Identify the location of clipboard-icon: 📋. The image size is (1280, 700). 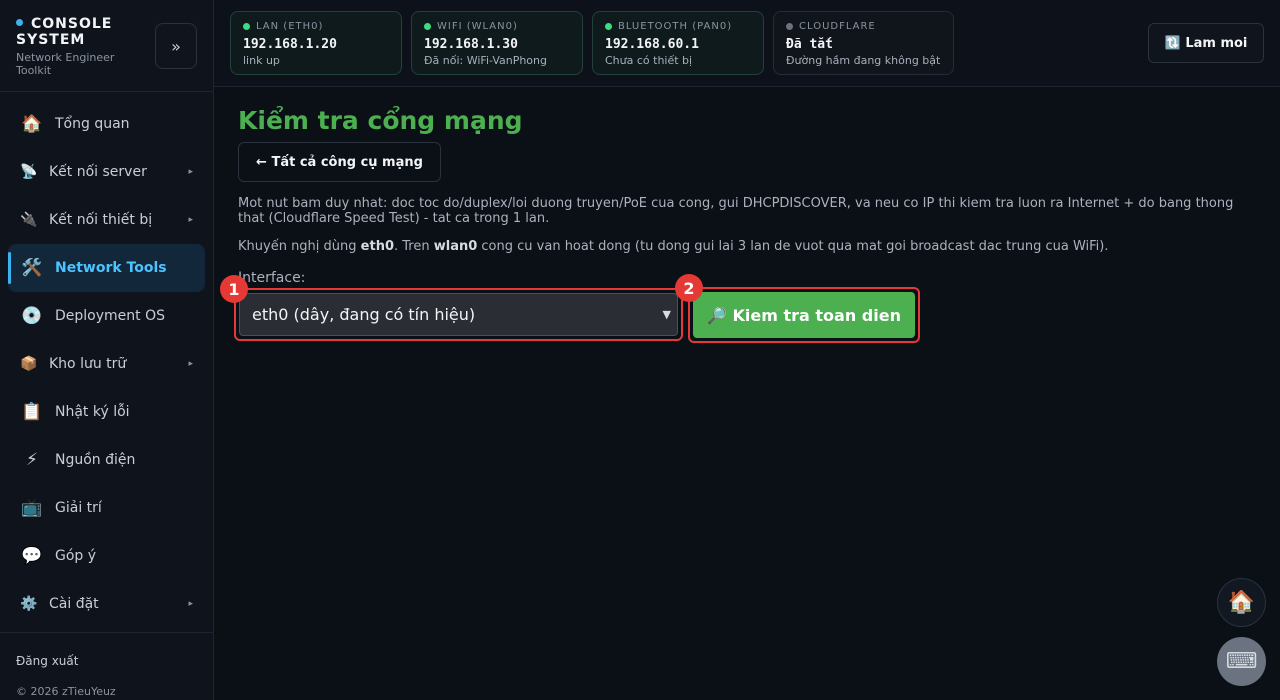
(32, 412).